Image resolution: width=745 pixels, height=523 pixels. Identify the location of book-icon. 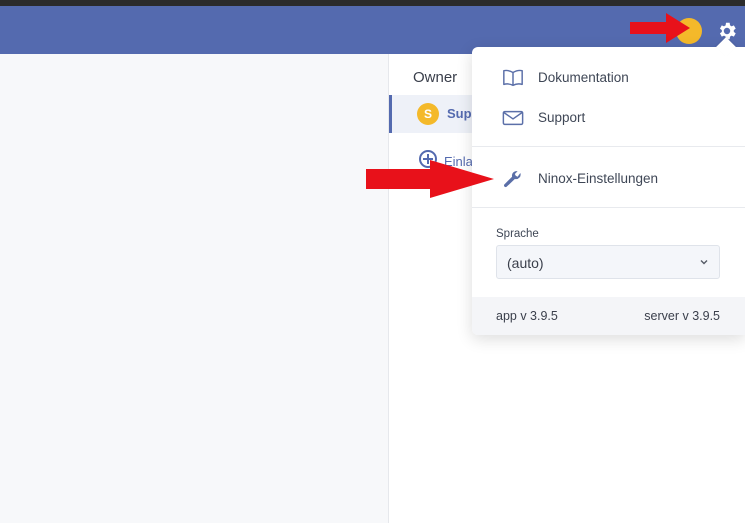
(513, 78).